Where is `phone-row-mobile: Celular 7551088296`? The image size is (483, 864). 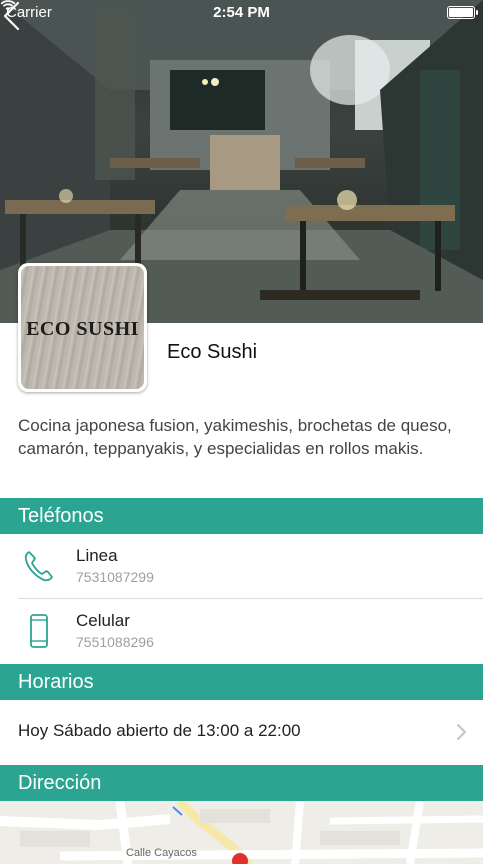 phone-row-mobile: Celular 7551088296 is located at coordinates (241, 631).